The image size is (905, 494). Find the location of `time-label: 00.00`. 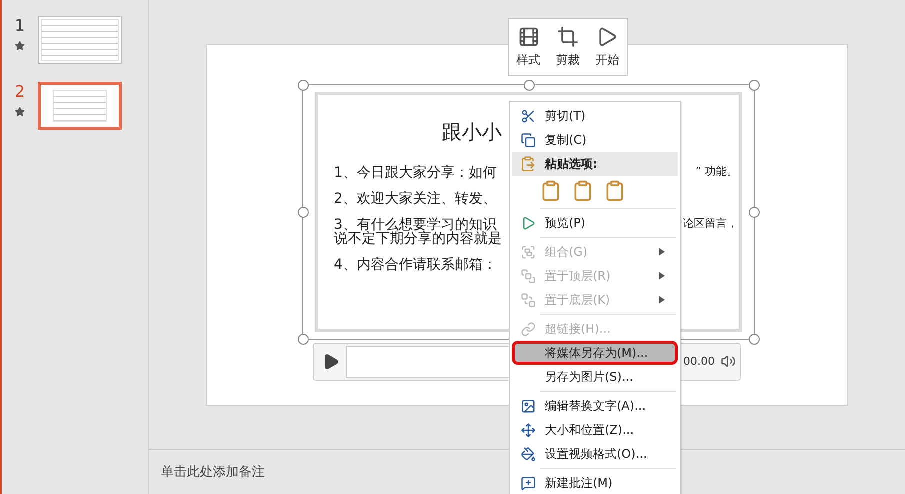

time-label: 00.00 is located at coordinates (699, 361).